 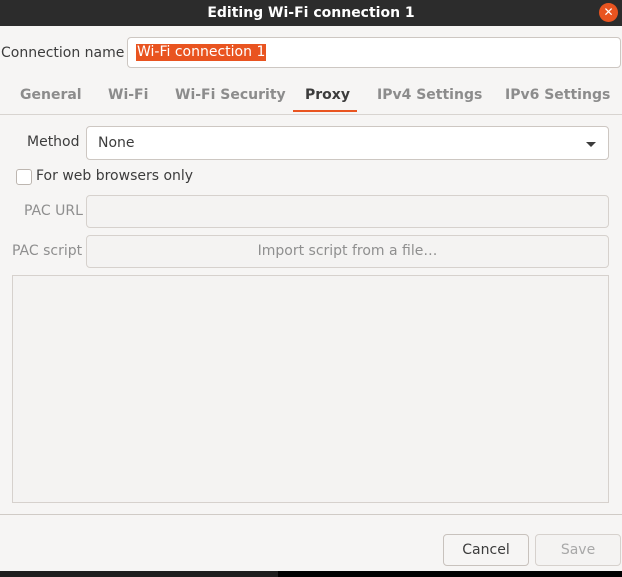 What do you see at coordinates (486, 550) in the screenshot?
I see `cancel-button: Cancel` at bounding box center [486, 550].